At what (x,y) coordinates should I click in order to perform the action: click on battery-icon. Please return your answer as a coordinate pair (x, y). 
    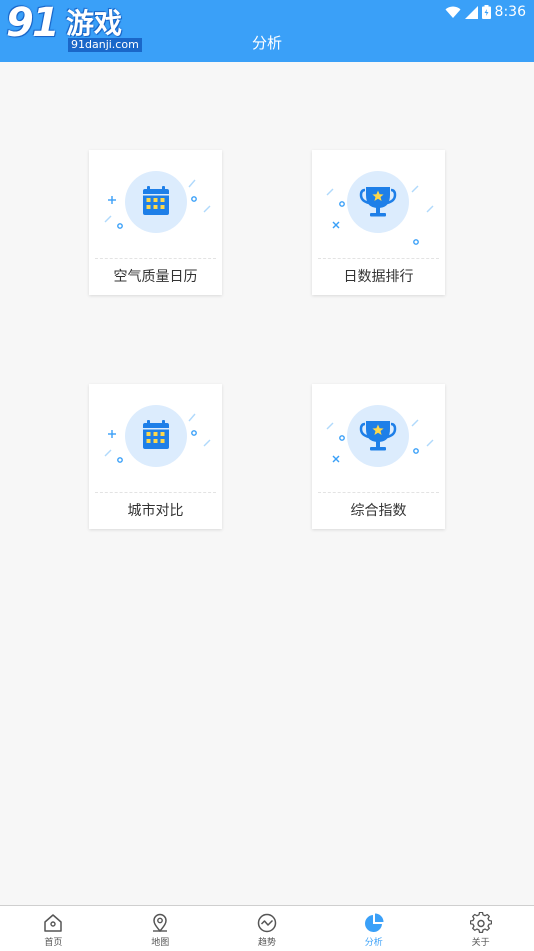
    Looking at the image, I should click on (486, 12).